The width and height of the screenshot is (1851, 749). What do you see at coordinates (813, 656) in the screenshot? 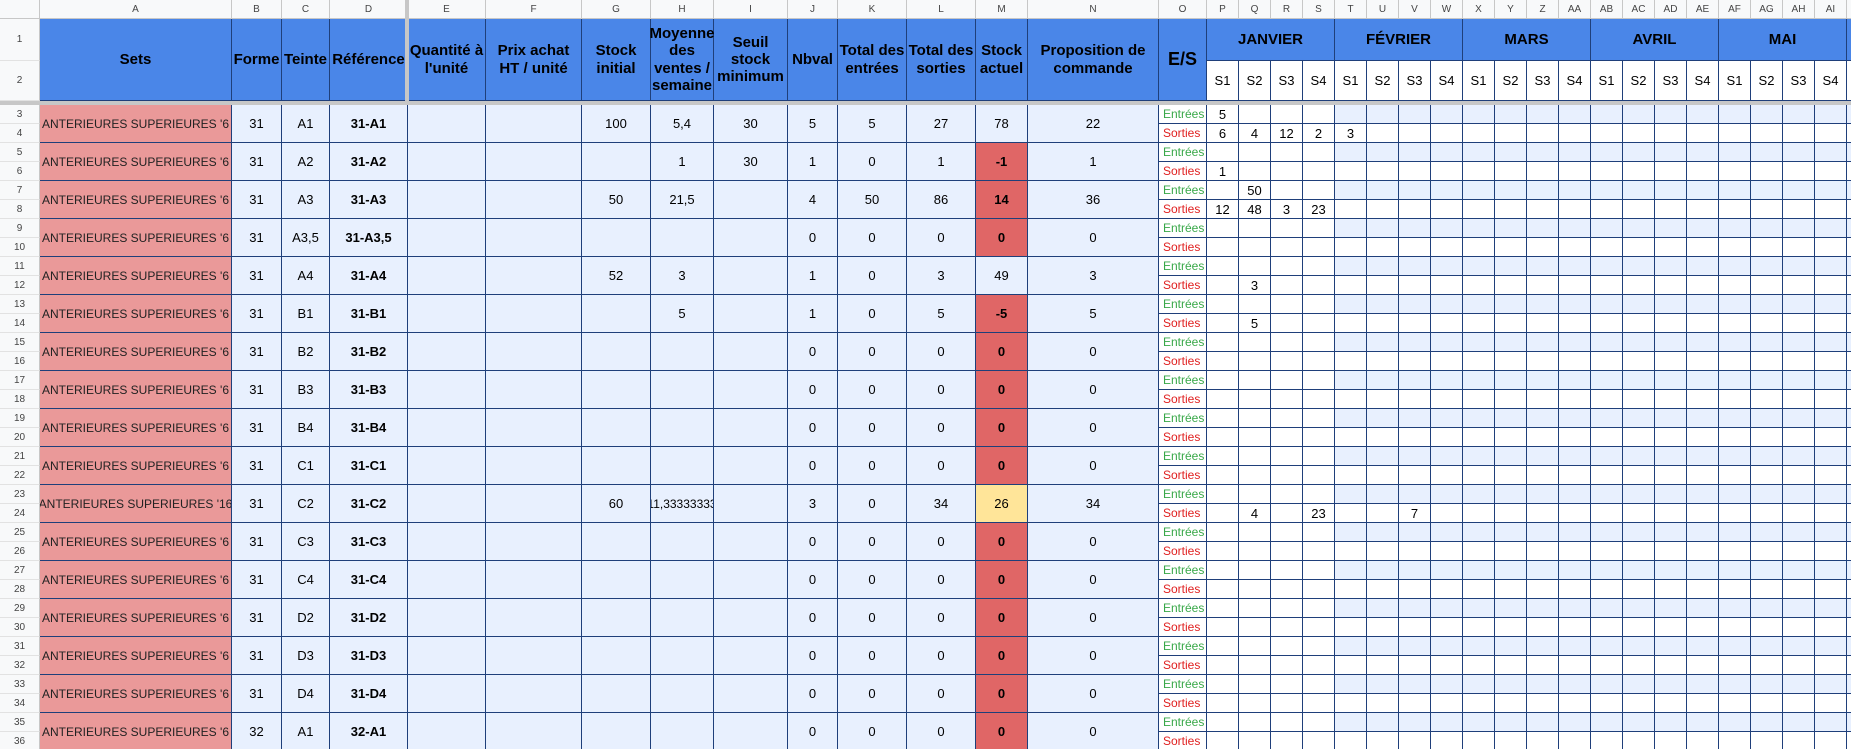
I see `nbval-cell: 0` at bounding box center [813, 656].